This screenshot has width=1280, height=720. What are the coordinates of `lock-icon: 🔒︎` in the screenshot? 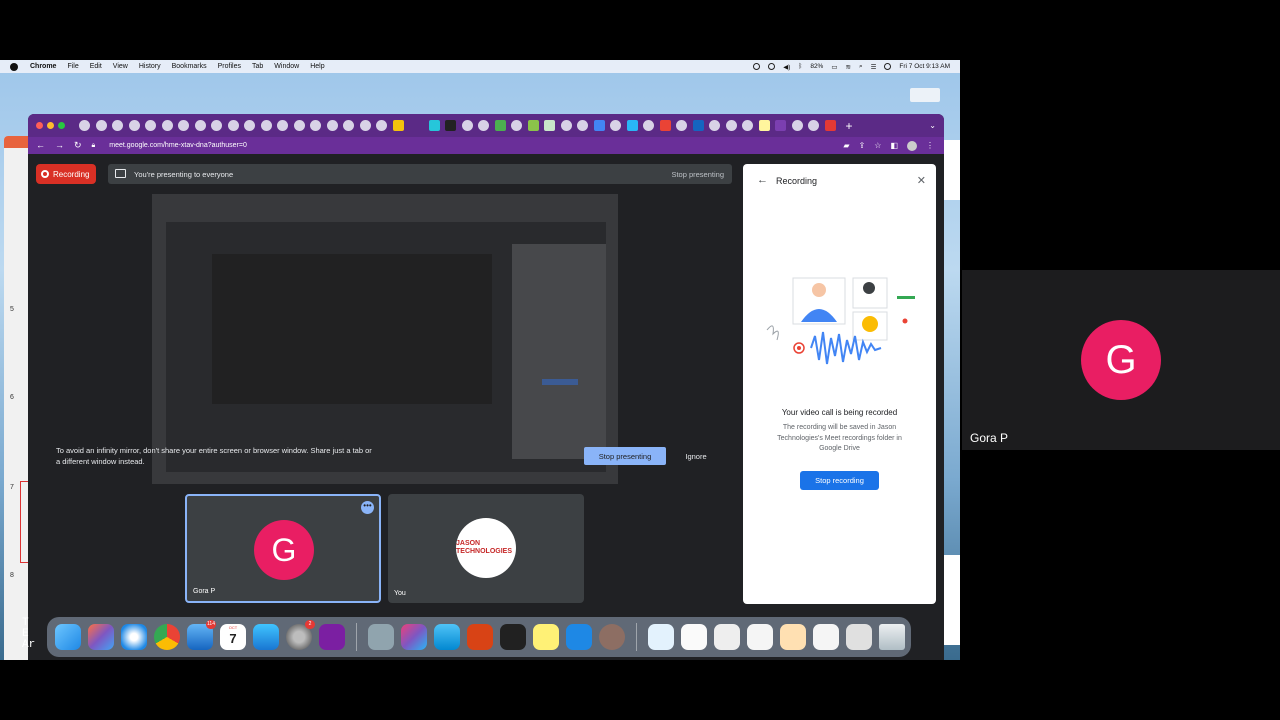 It's located at (94, 146).